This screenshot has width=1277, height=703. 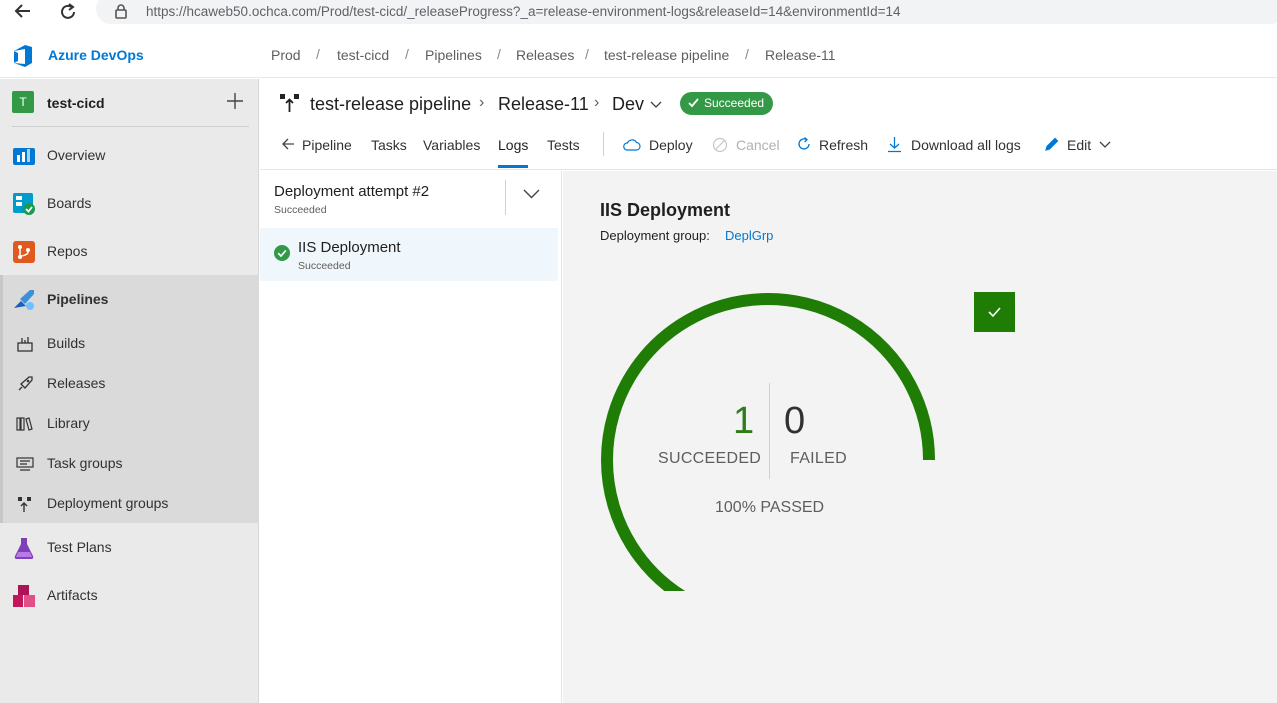 What do you see at coordinates (545, 55) in the screenshot?
I see `breadcrumb-releases: Releases` at bounding box center [545, 55].